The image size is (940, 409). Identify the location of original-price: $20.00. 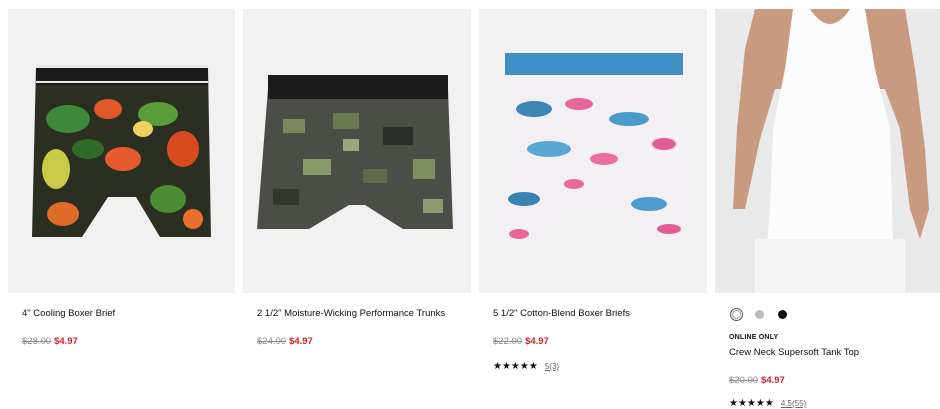
(744, 380).